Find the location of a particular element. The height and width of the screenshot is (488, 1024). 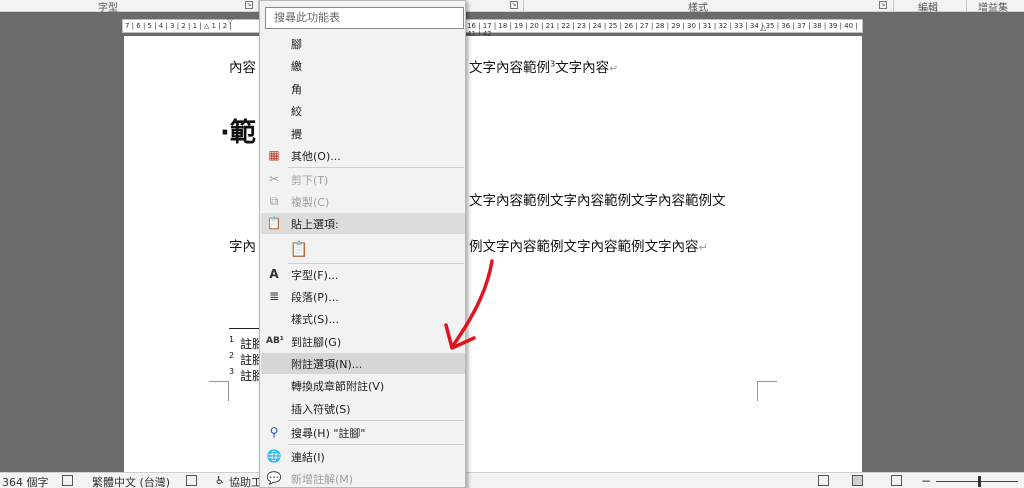

paragraph-icon: ≣ is located at coordinates (274, 296).